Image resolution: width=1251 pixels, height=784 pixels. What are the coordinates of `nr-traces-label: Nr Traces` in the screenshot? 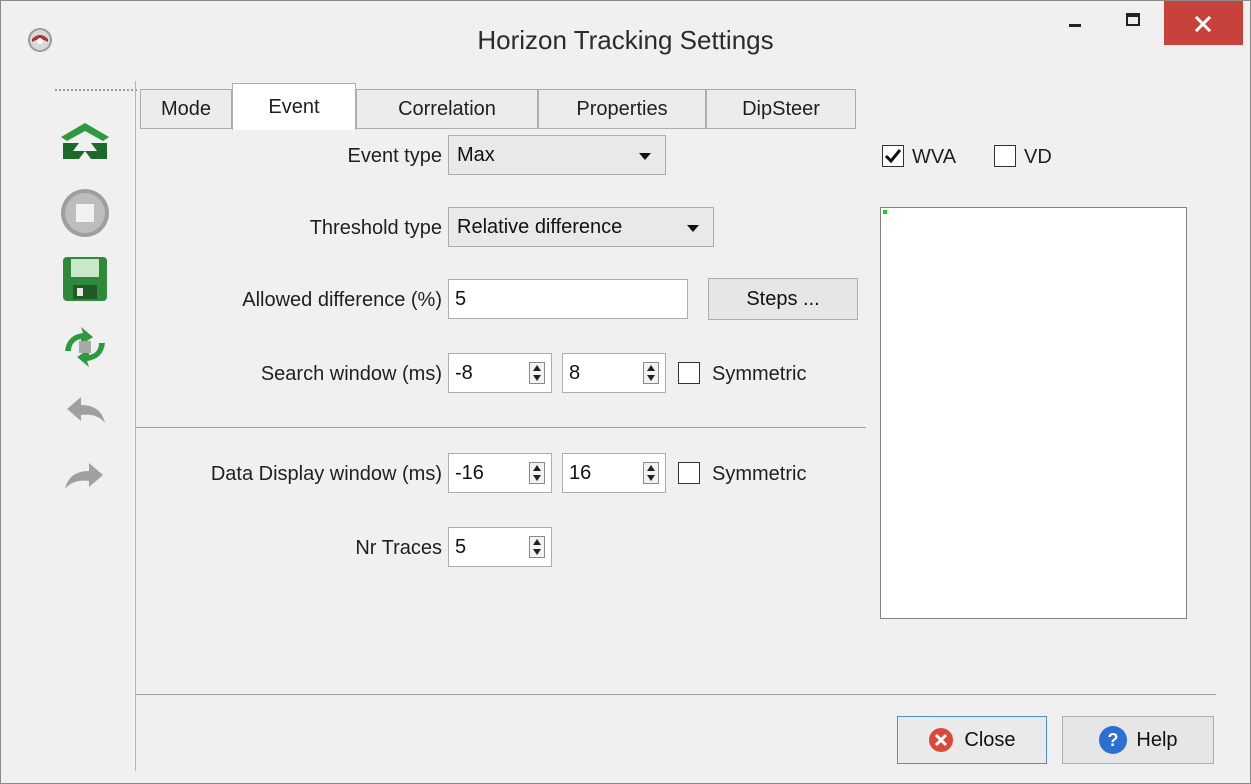 It's located at (398, 548).